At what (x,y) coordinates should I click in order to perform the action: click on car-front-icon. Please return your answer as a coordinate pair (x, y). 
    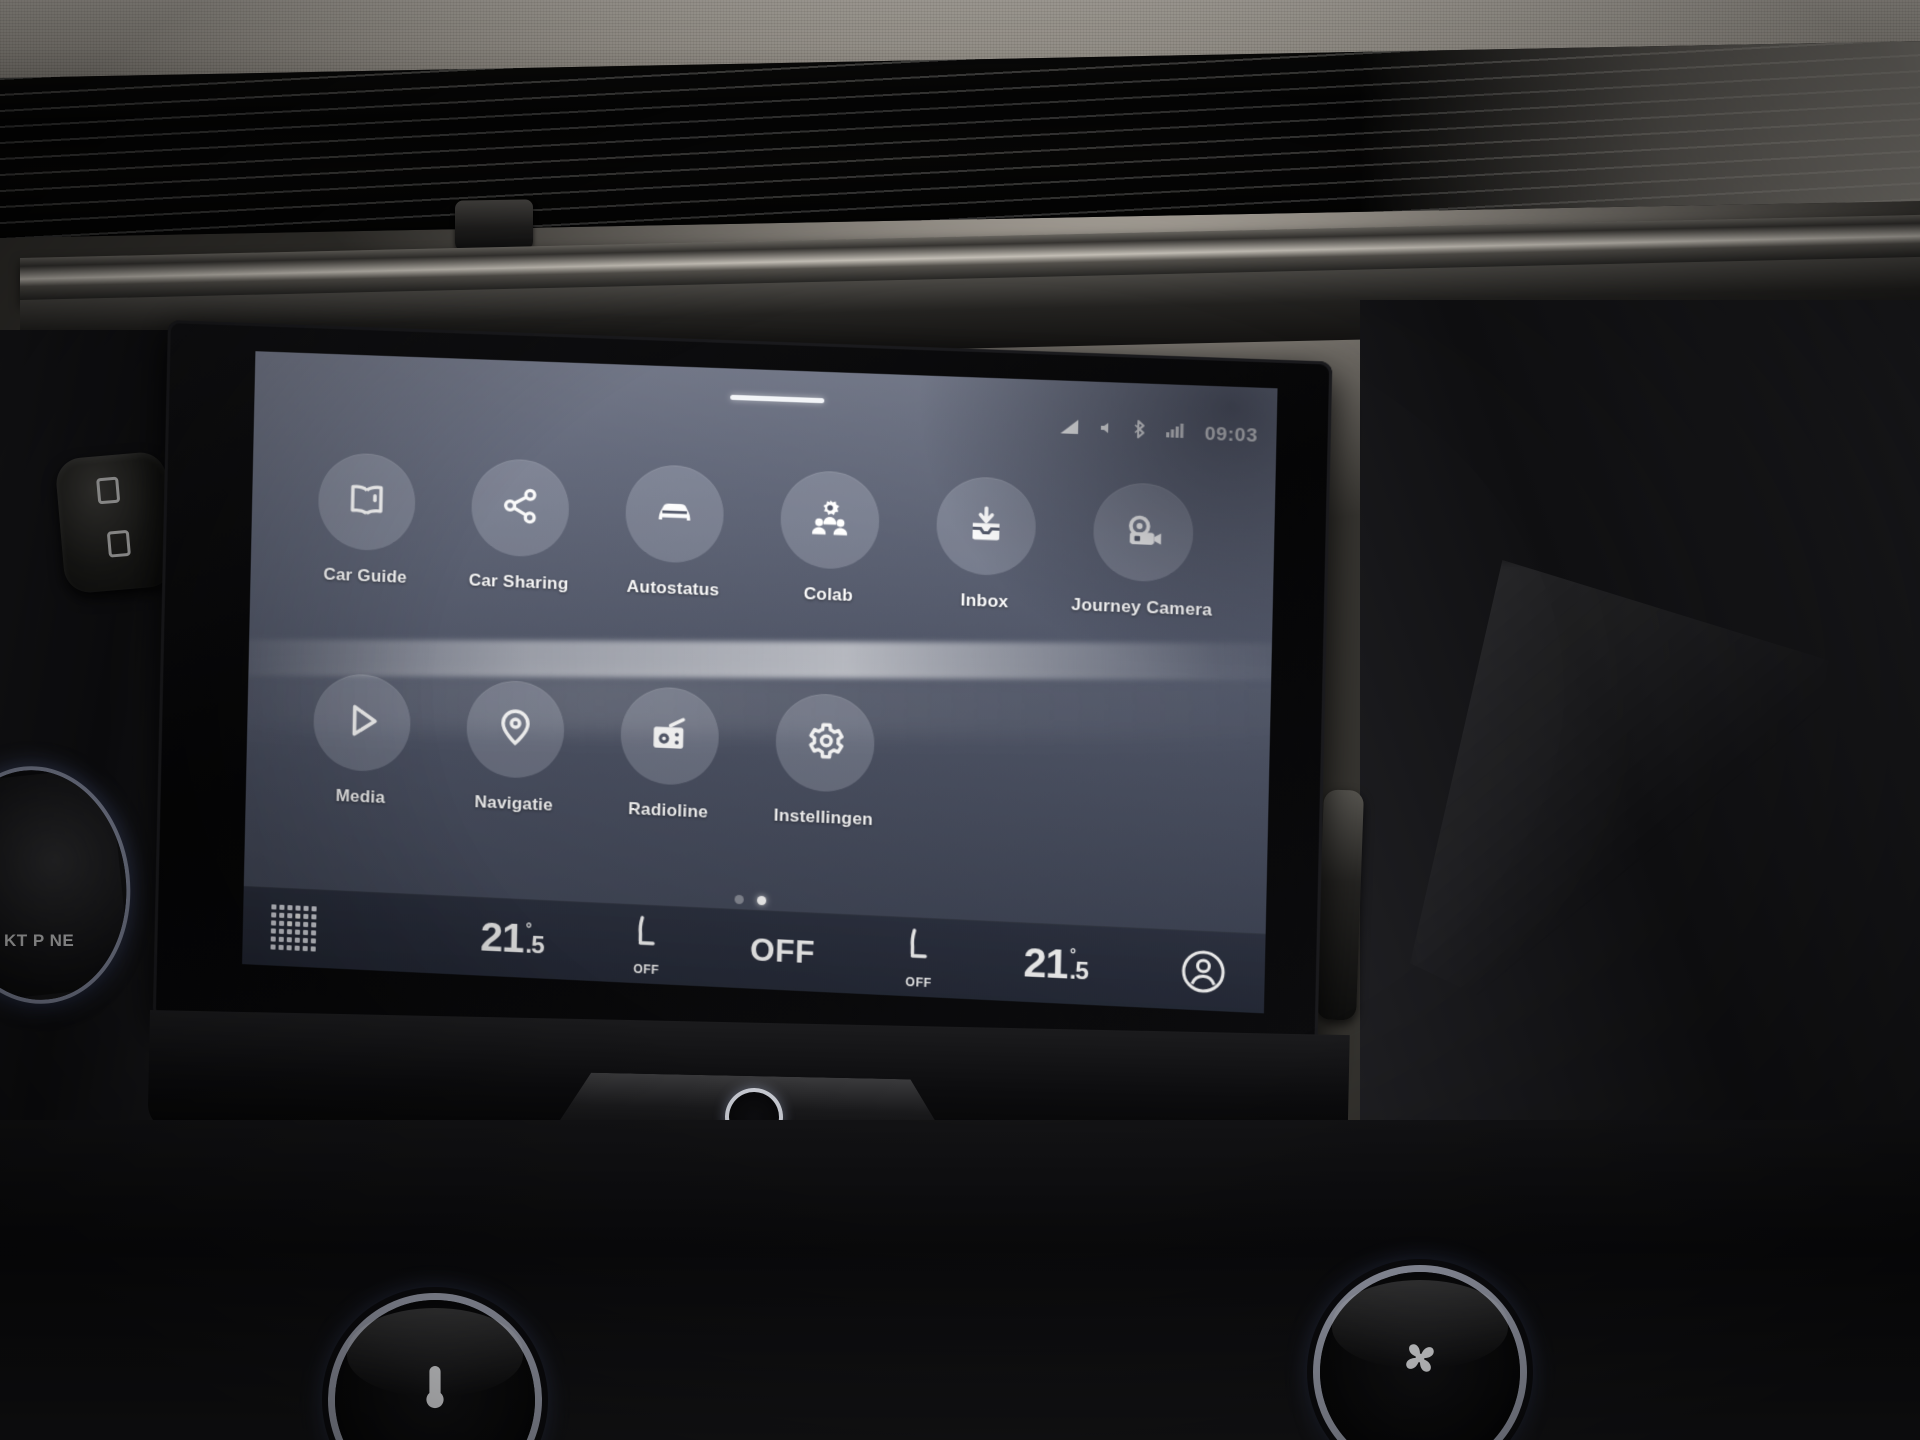
    Looking at the image, I should click on (675, 513).